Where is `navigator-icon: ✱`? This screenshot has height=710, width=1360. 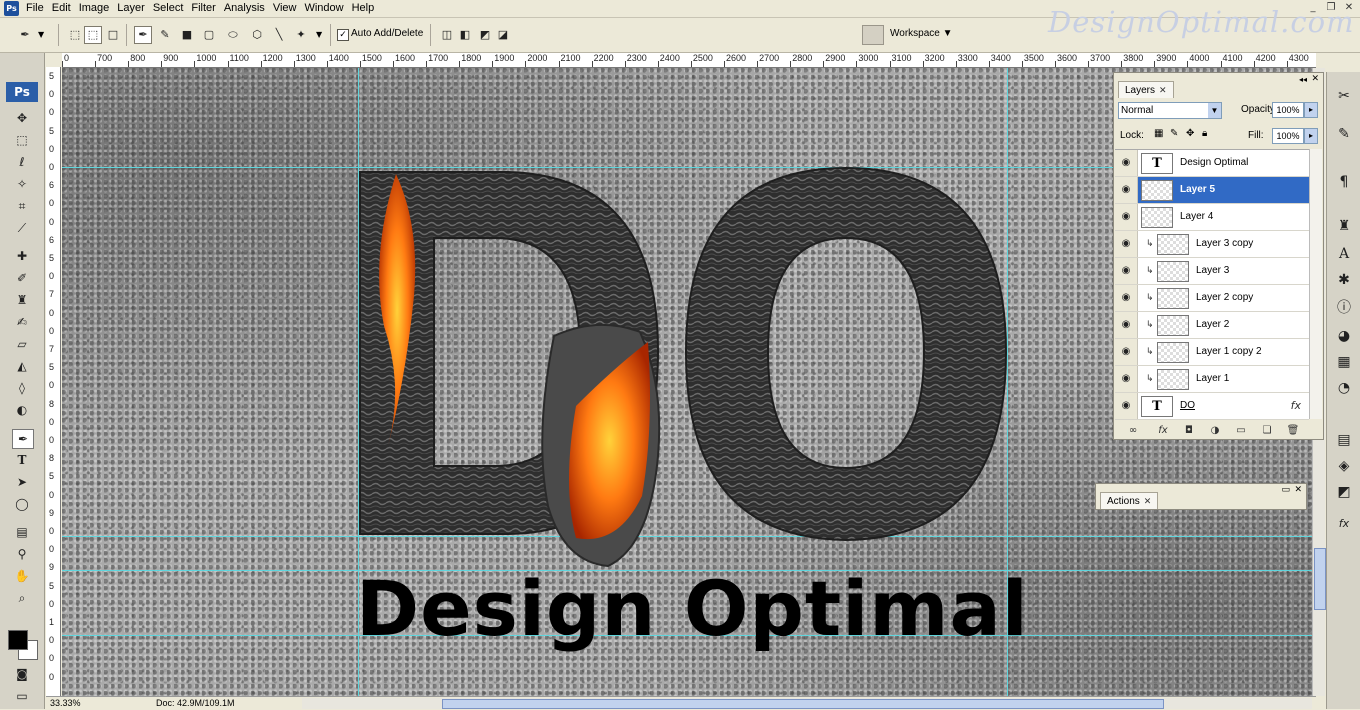 navigator-icon: ✱ is located at coordinates (1344, 280).